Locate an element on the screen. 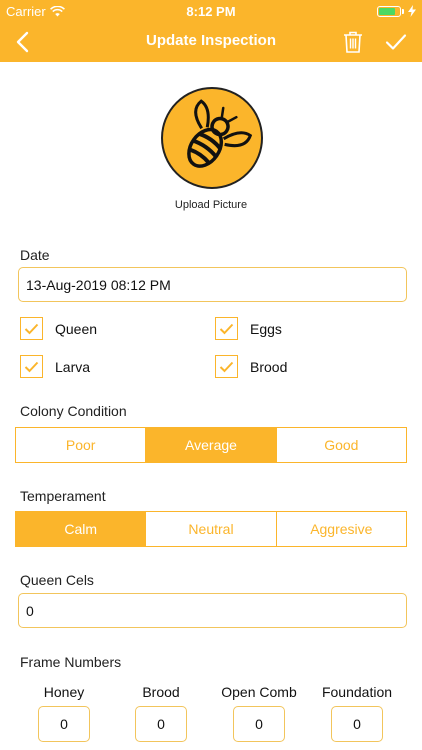 Image resolution: width=422 pixels, height=750 pixels. frame-brood: Brood 0 is located at coordinates (161, 713).